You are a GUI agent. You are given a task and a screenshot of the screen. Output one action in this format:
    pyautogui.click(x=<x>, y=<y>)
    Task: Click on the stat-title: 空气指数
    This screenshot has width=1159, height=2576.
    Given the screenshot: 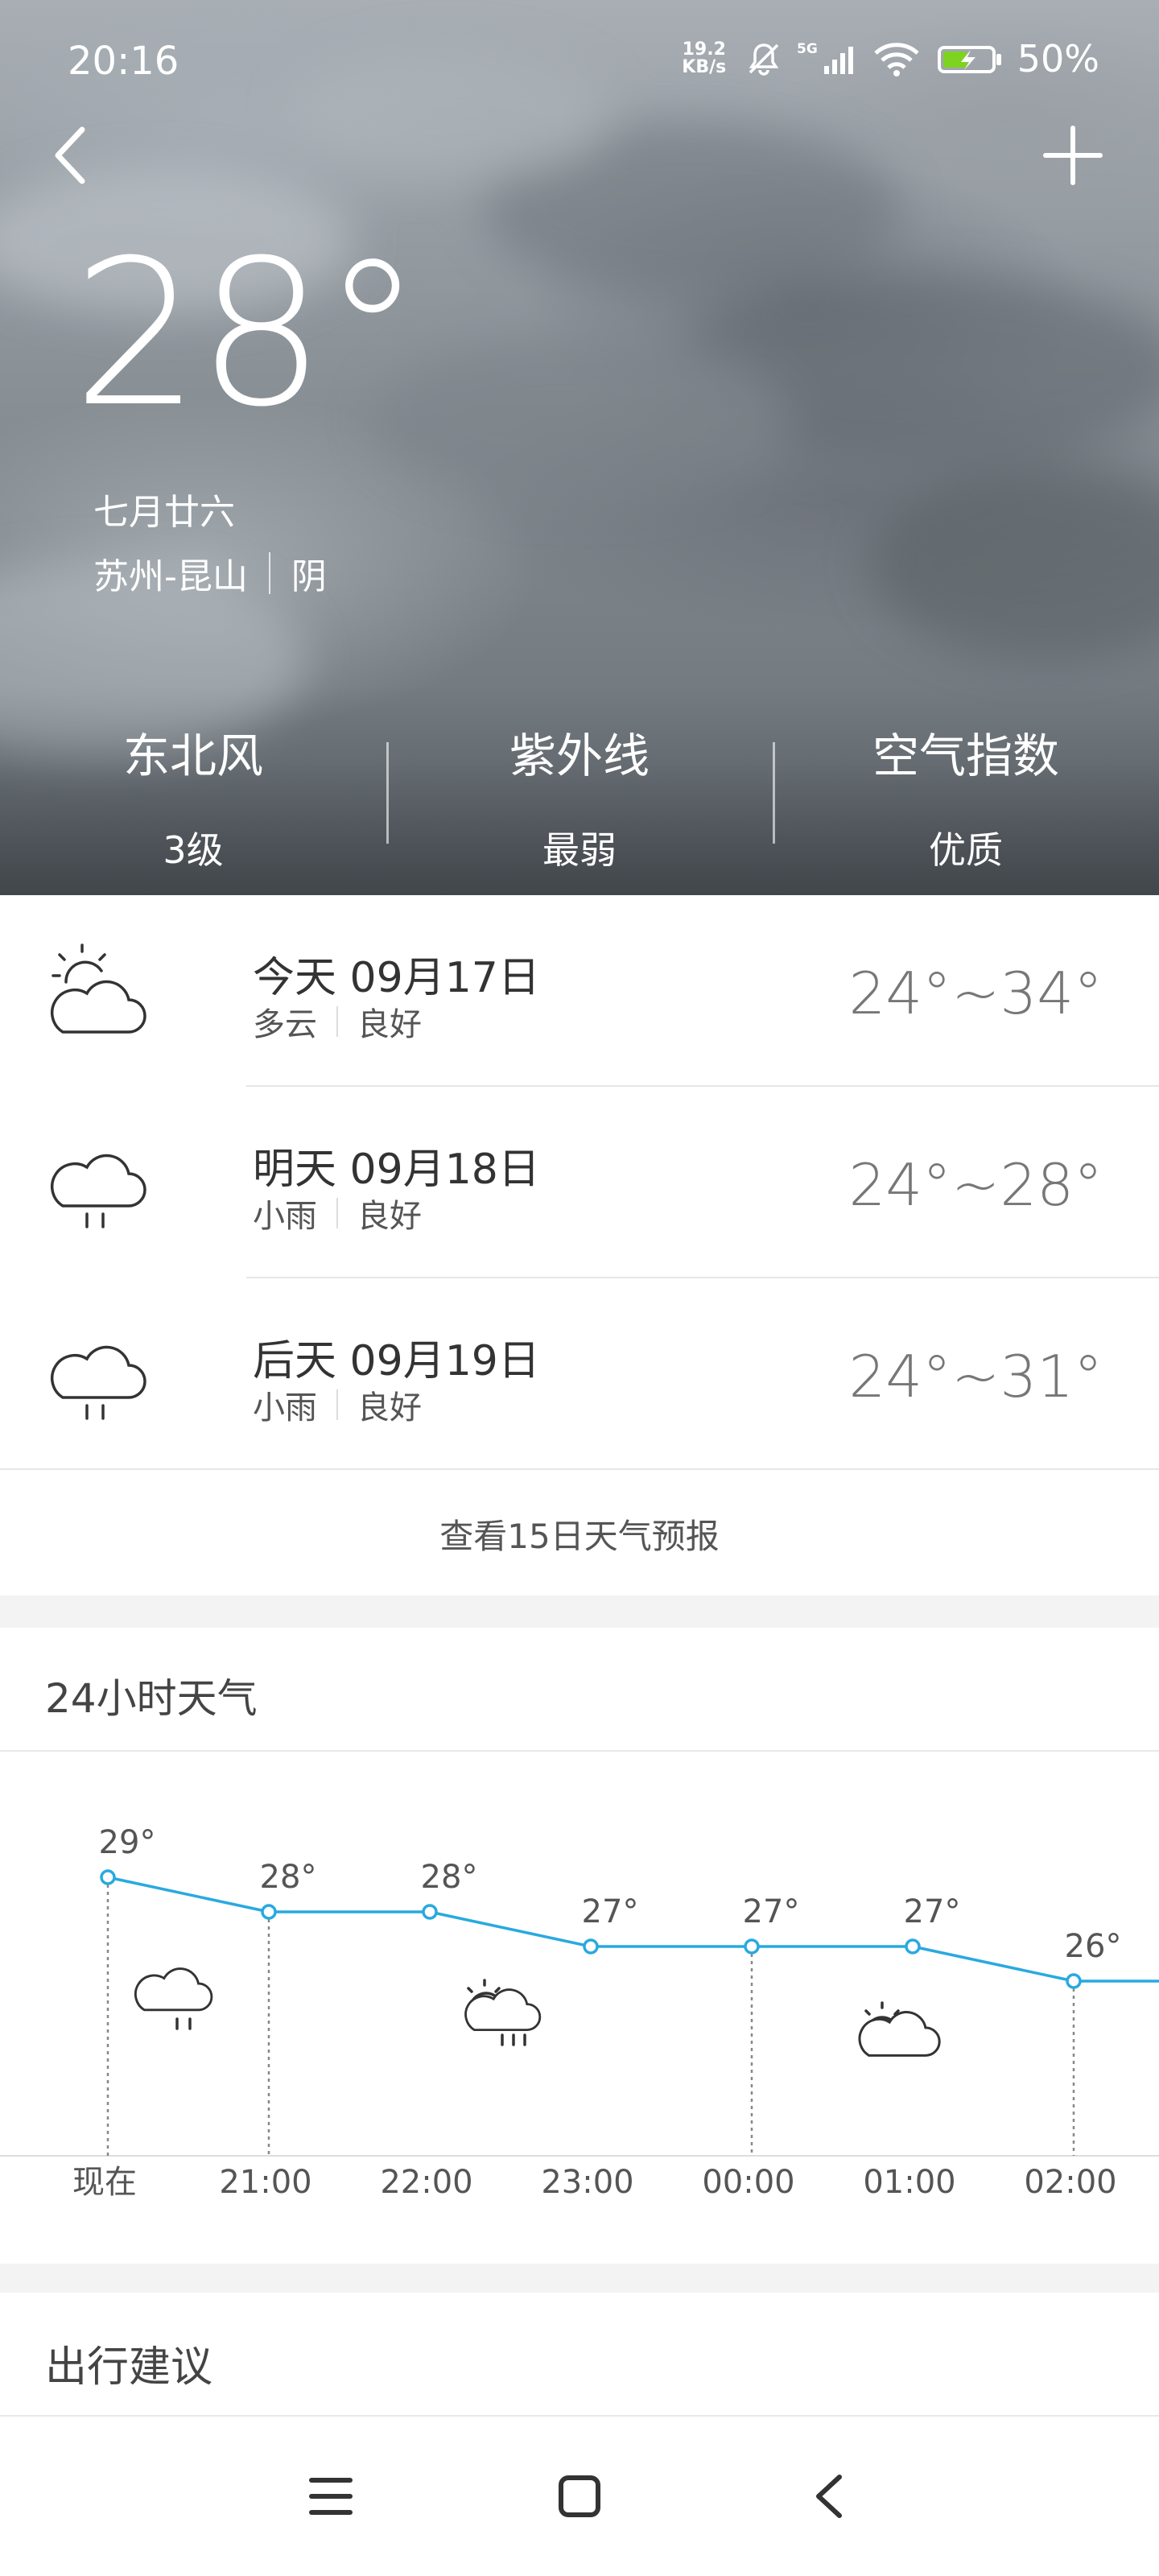 What is the action you would take?
    pyautogui.click(x=965, y=756)
    